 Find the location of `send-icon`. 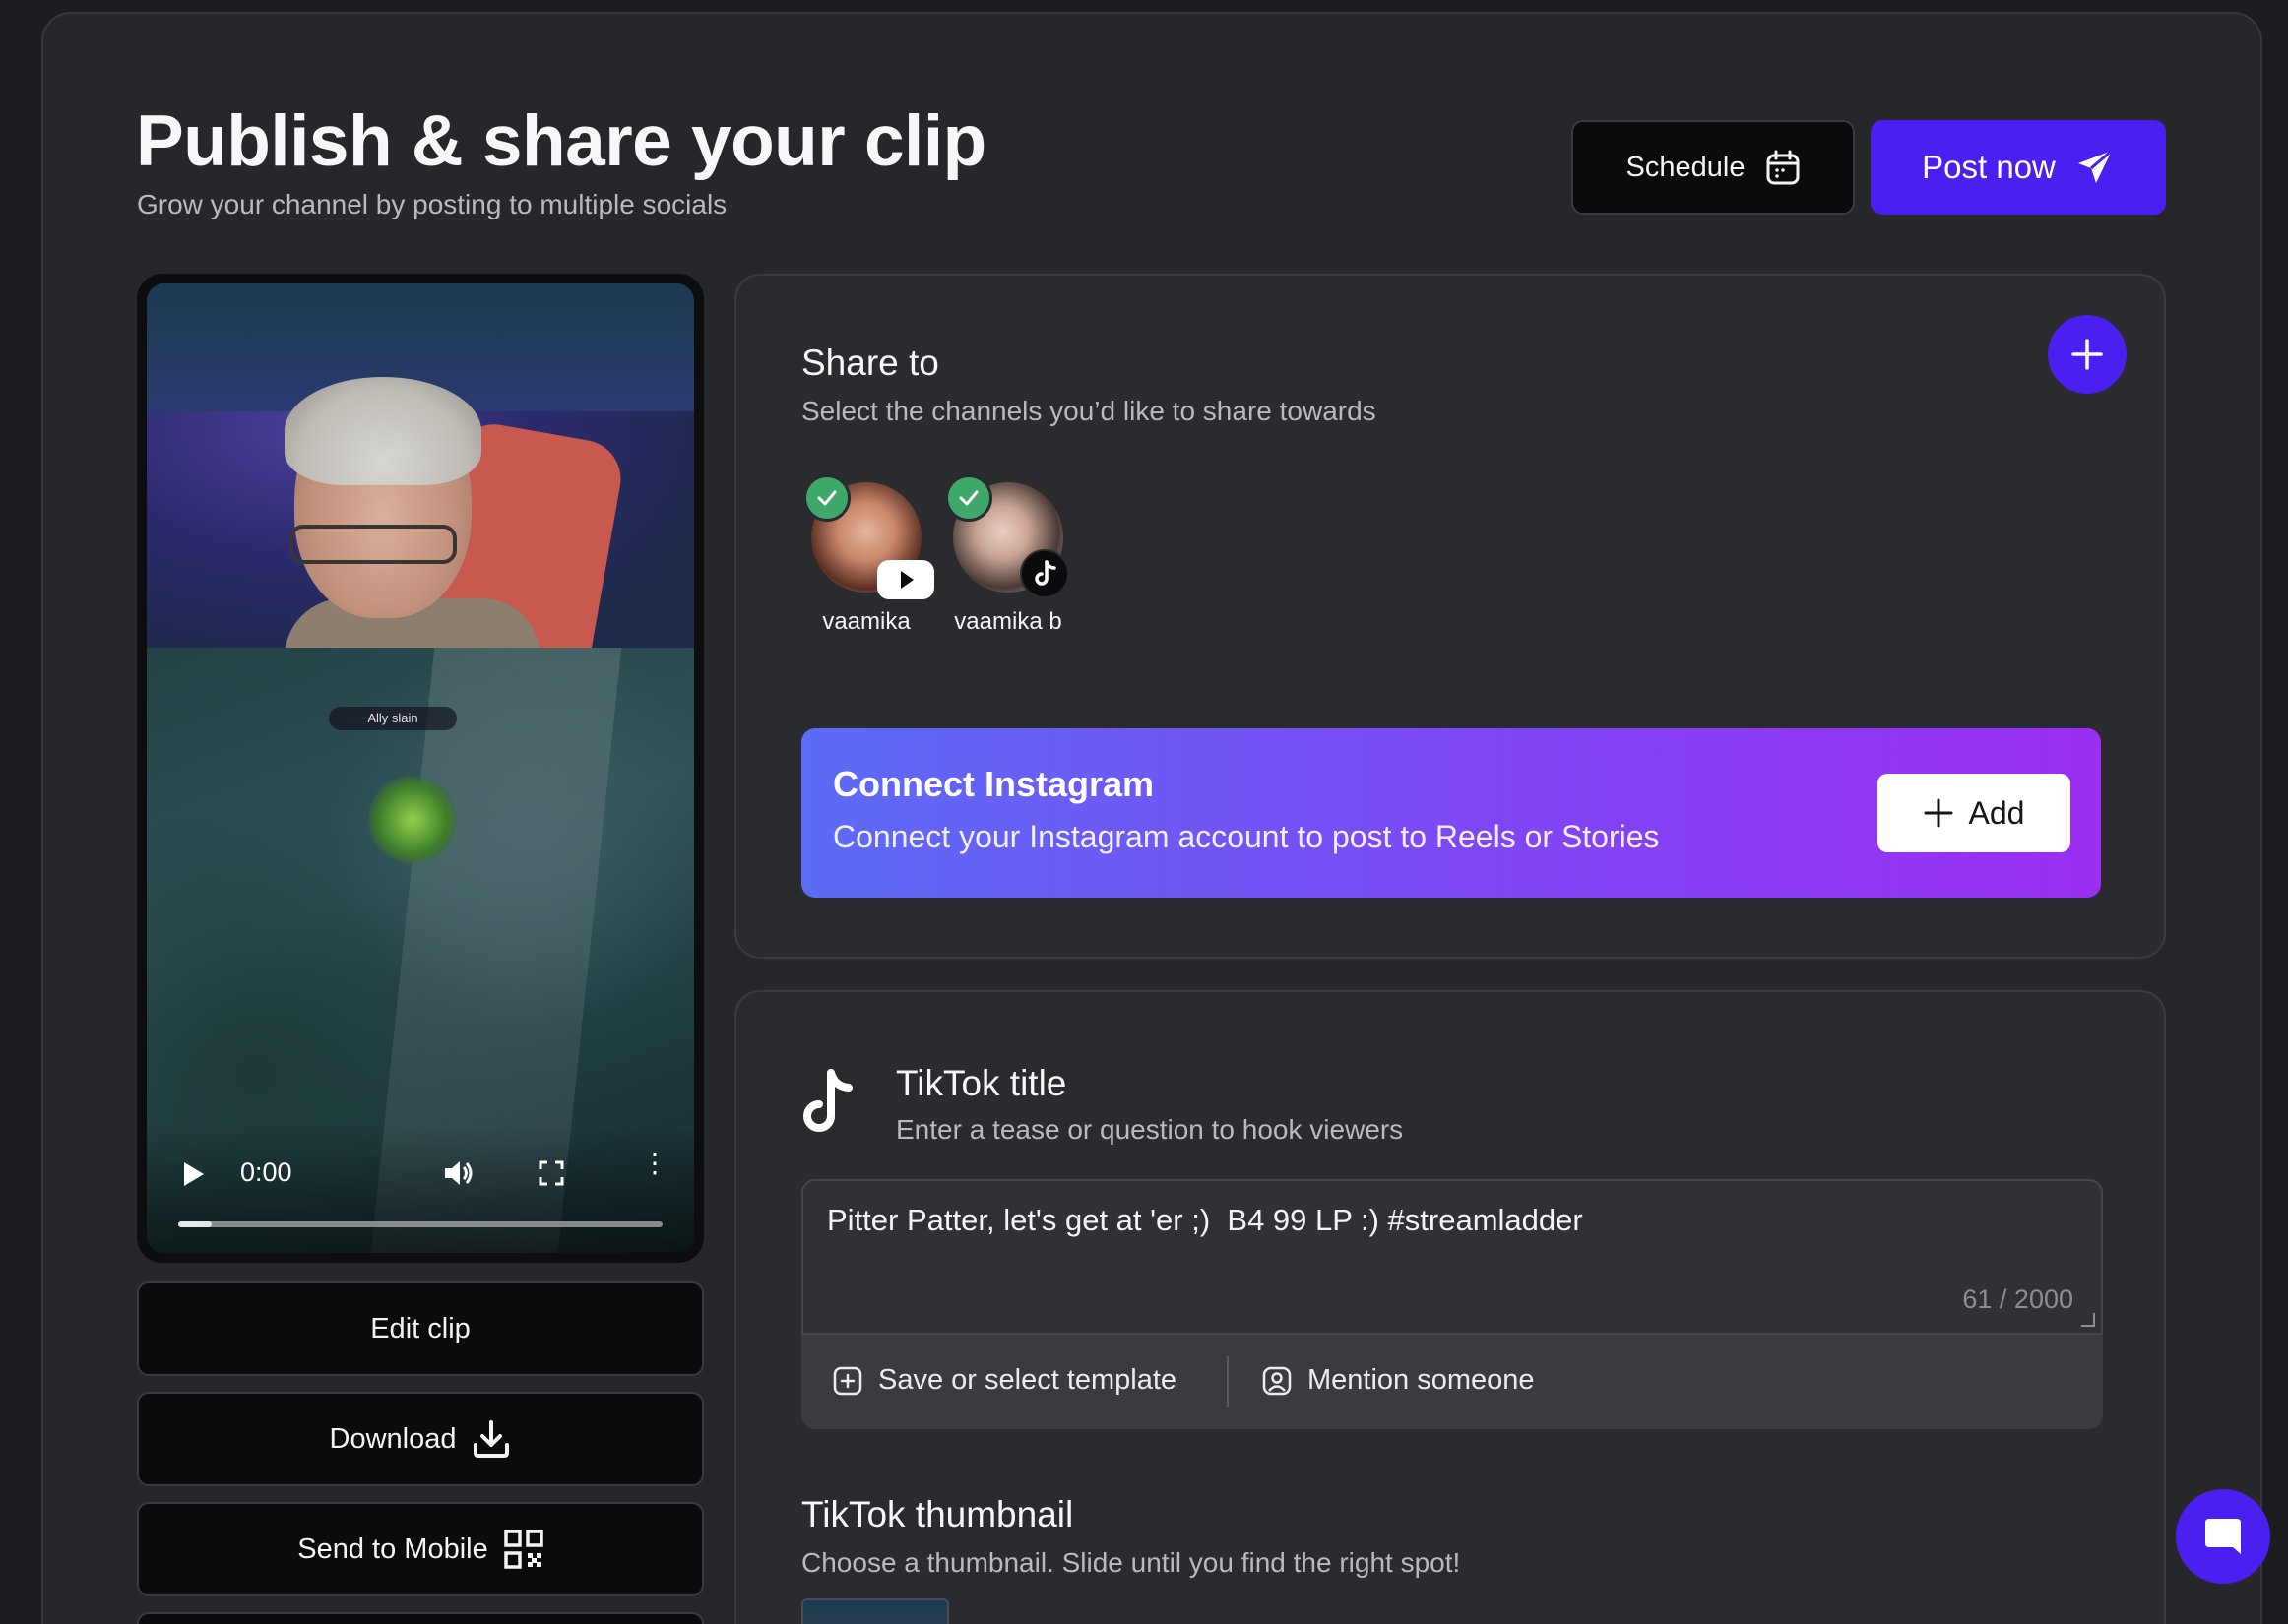

send-icon is located at coordinates (2095, 166).